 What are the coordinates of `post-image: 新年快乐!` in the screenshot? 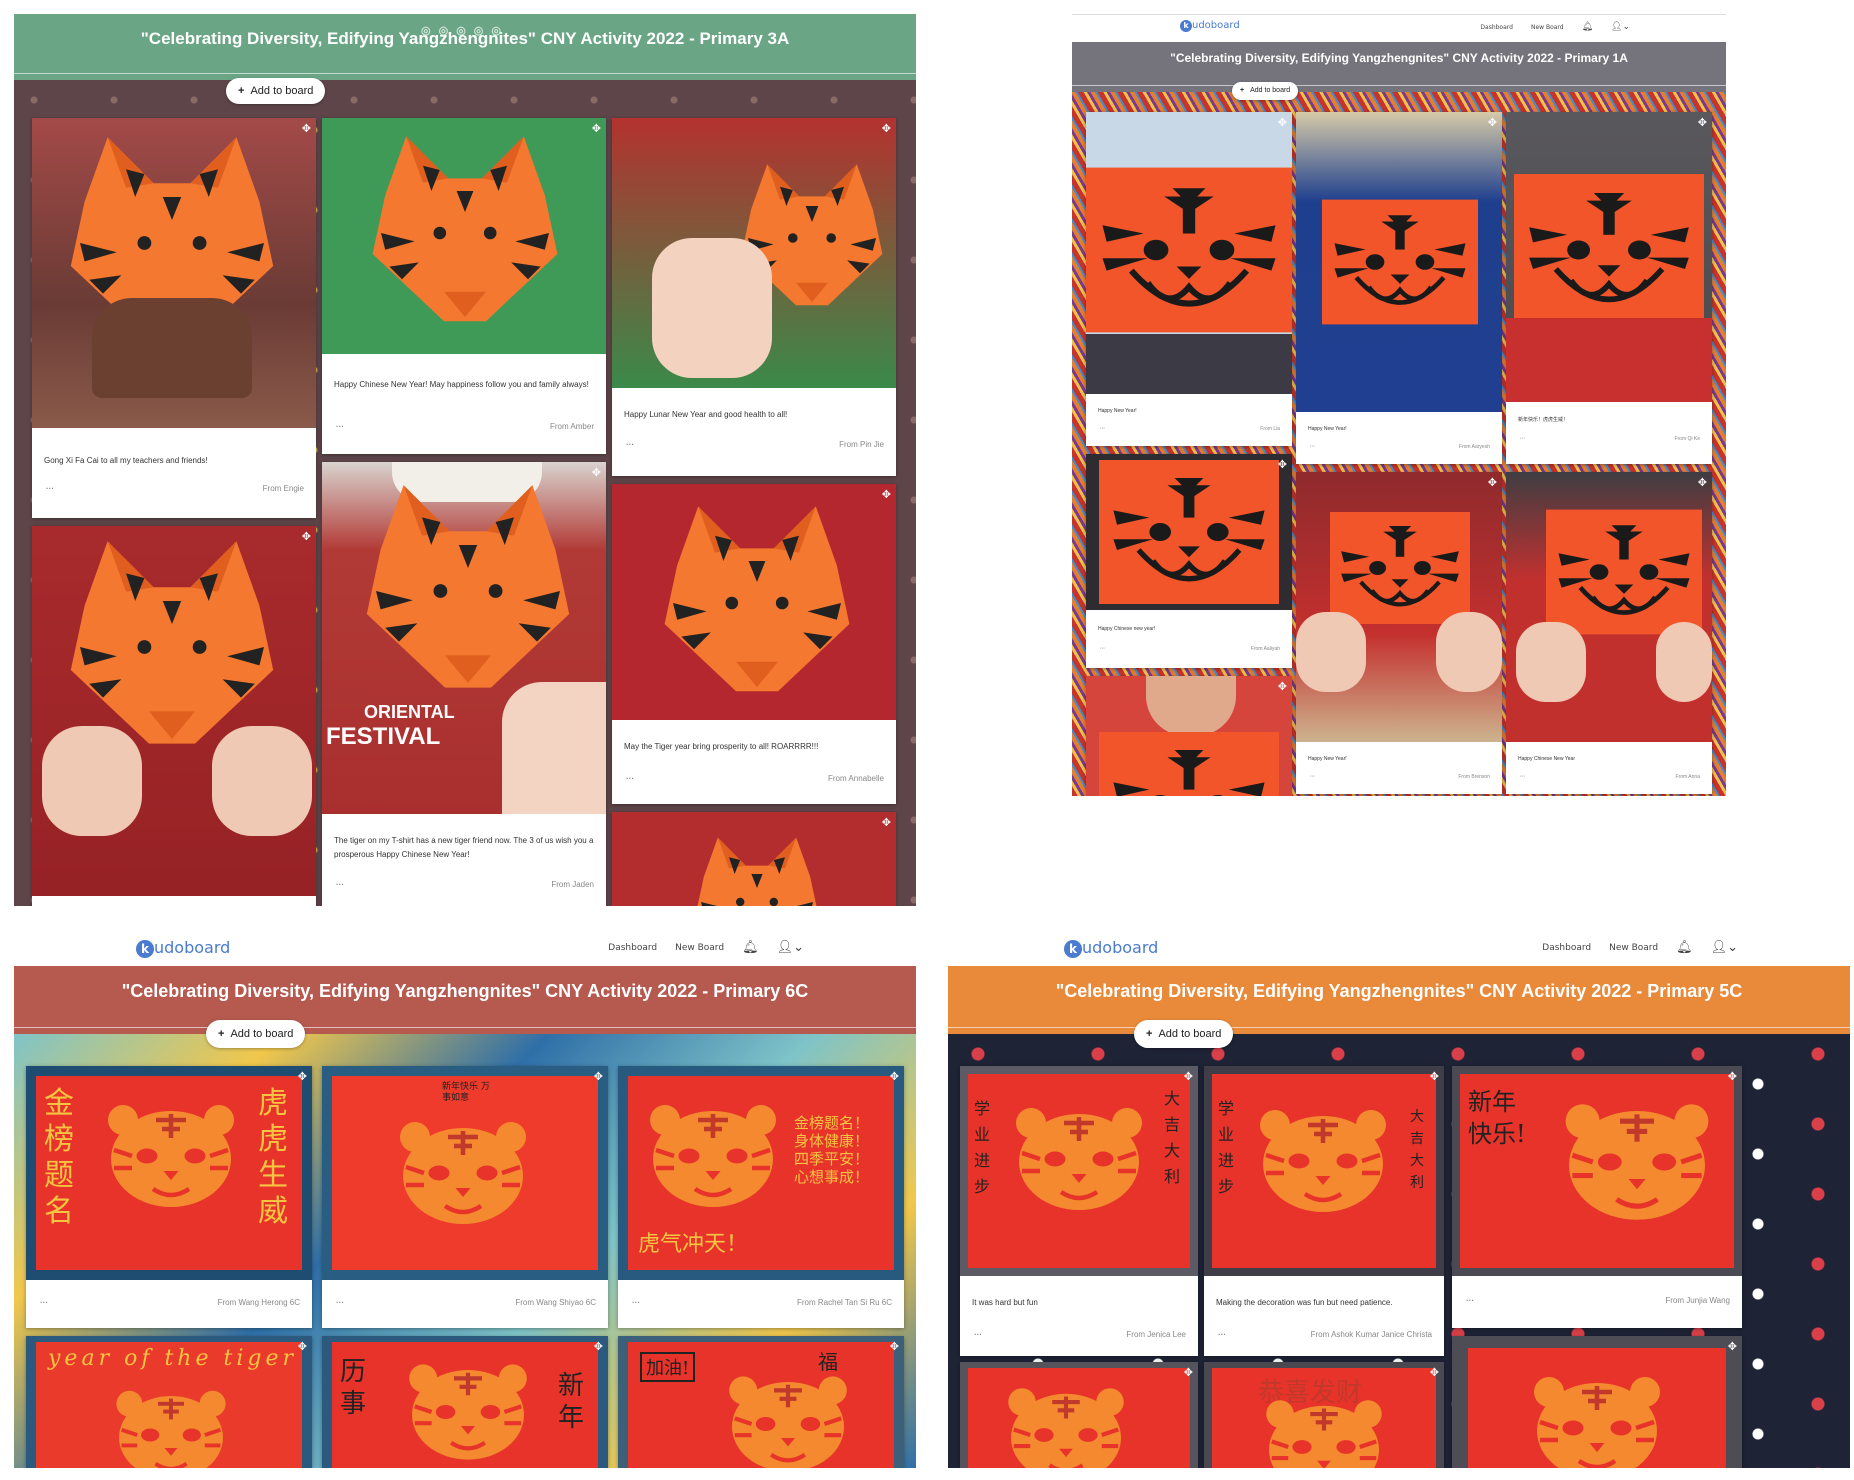 It's located at (1597, 1171).